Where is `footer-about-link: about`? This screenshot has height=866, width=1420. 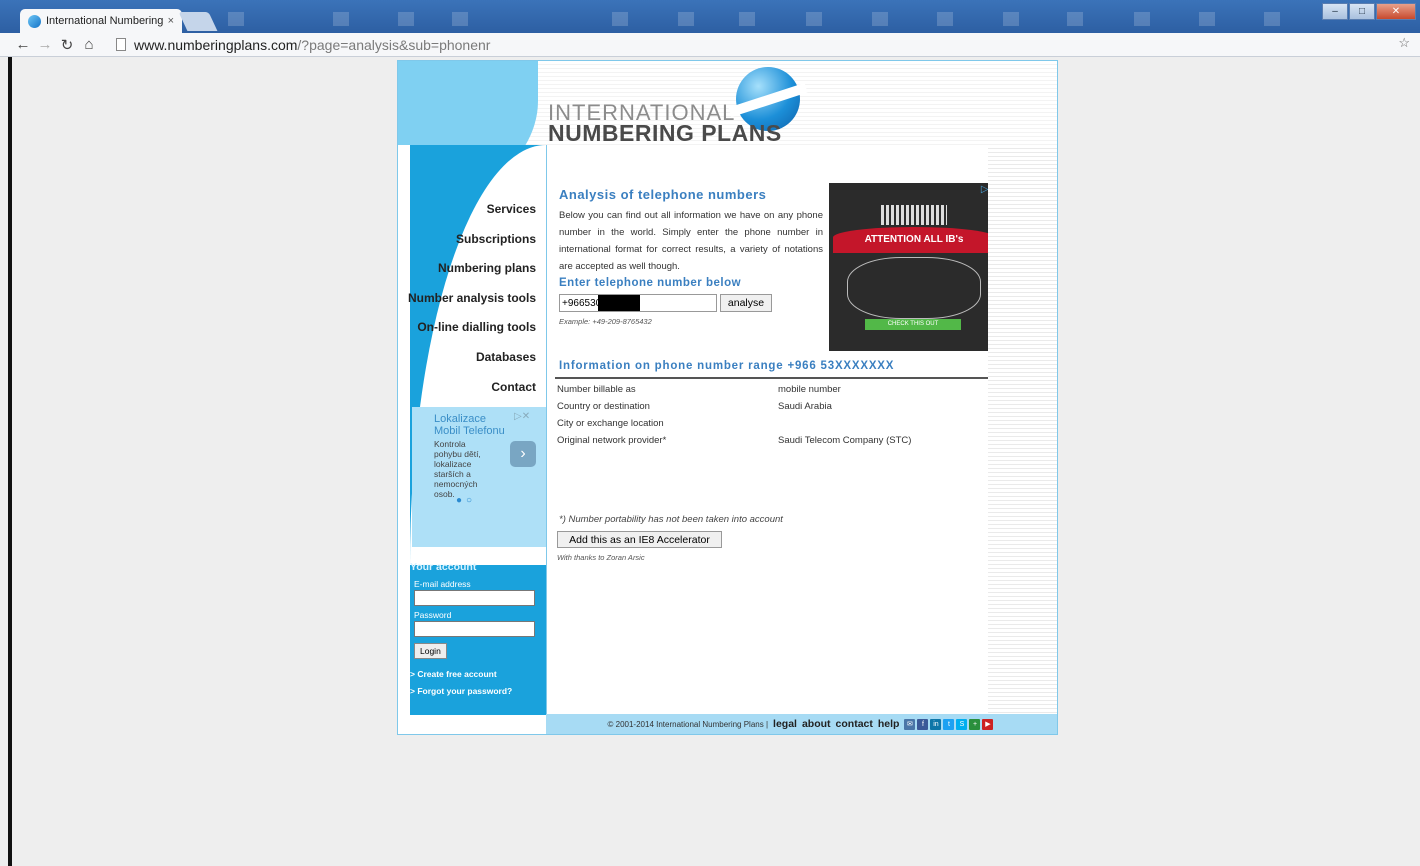
footer-about-link: about is located at coordinates (816, 724).